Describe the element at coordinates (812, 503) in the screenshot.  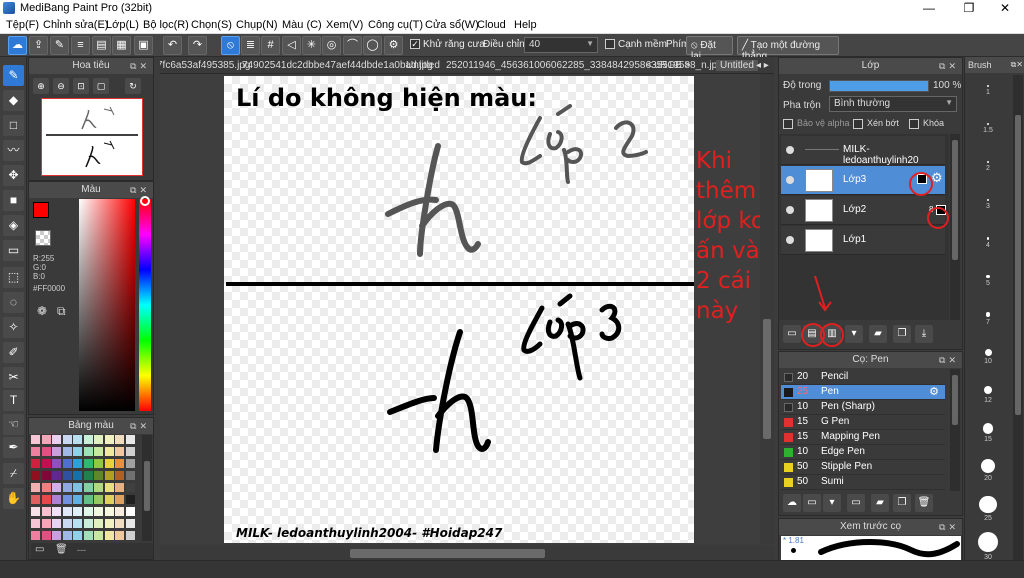
I see `new-brush-icon: ▭` at that location.